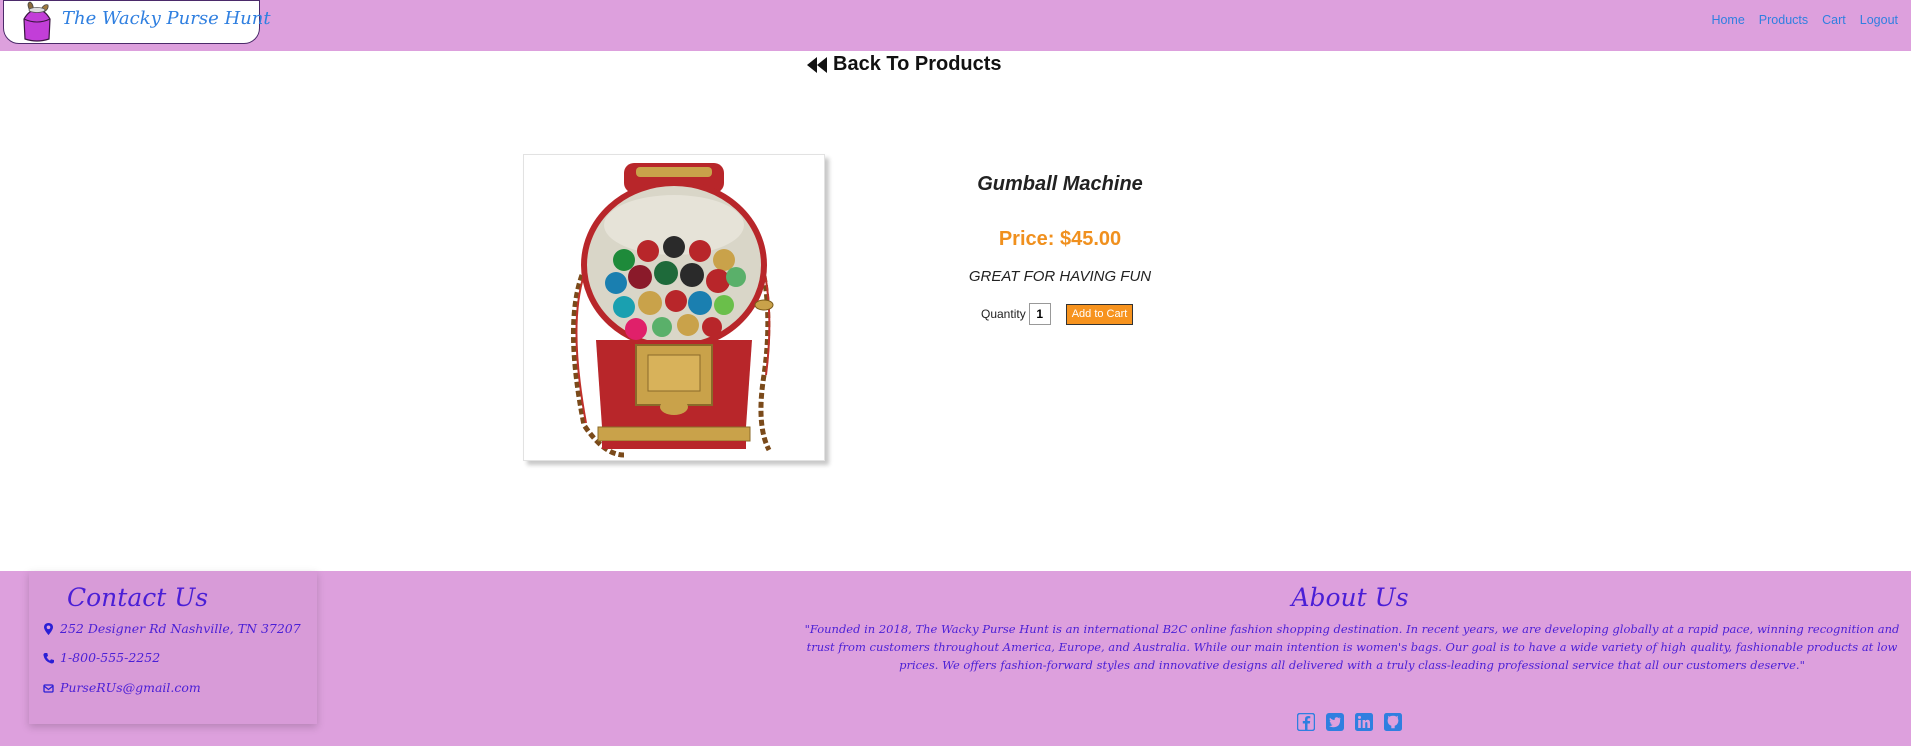 This screenshot has height=746, width=1911. Describe the element at coordinates (1060, 239) in the screenshot. I see `product-price: Price: $45.00` at that location.